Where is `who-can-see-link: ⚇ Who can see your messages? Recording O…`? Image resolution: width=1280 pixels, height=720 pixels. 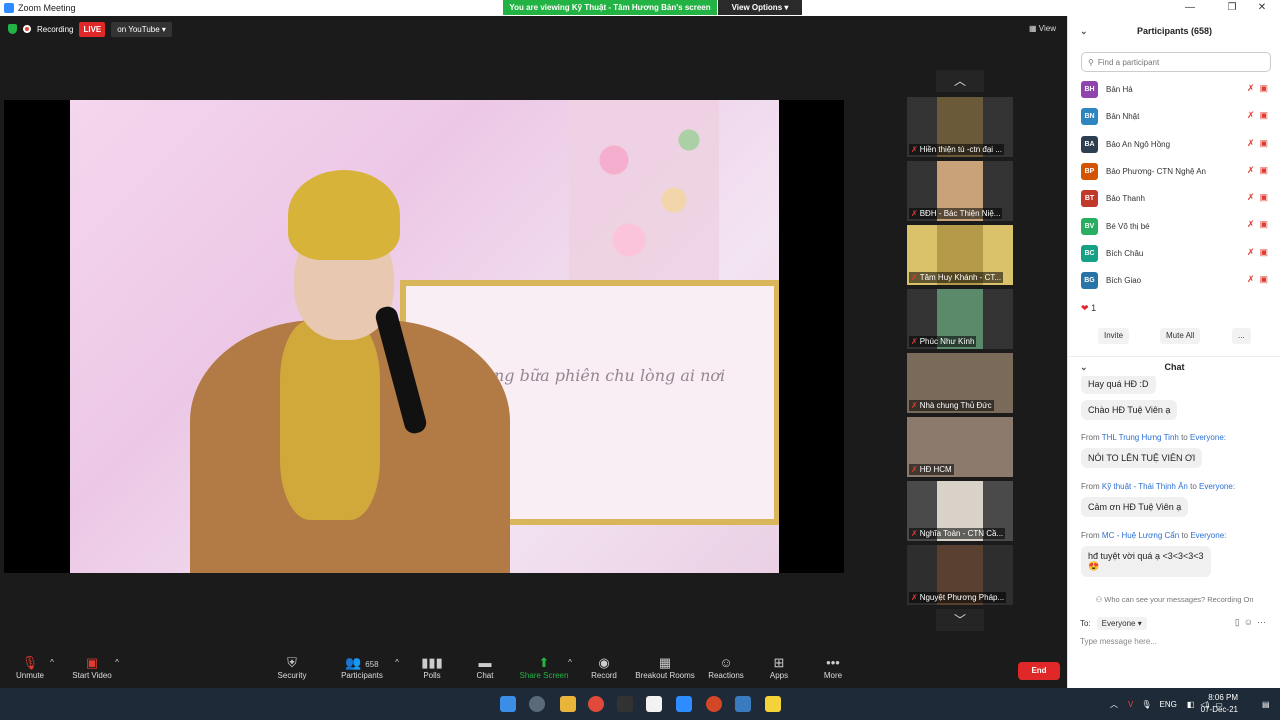 who-can-see-link: ⚇ Who can see your messages? Recording O… is located at coordinates (1174, 599).